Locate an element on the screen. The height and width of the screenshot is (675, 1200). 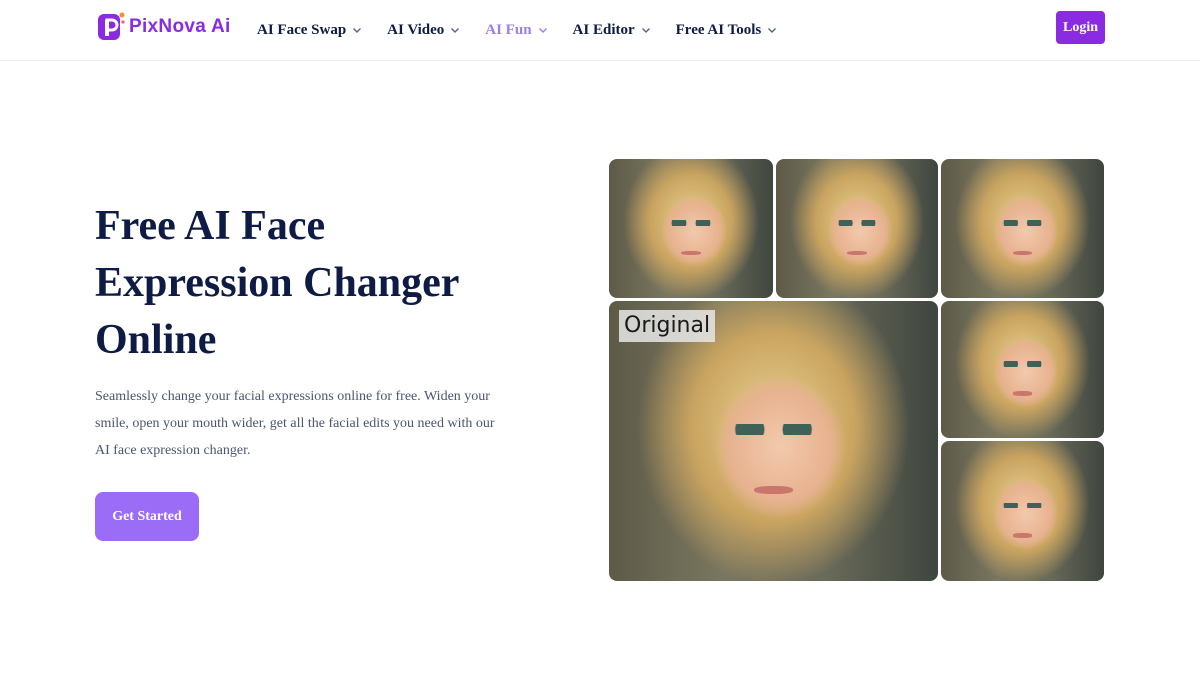
page-title: Free AI Face Expression Changer Online is located at coordinates (277, 283).